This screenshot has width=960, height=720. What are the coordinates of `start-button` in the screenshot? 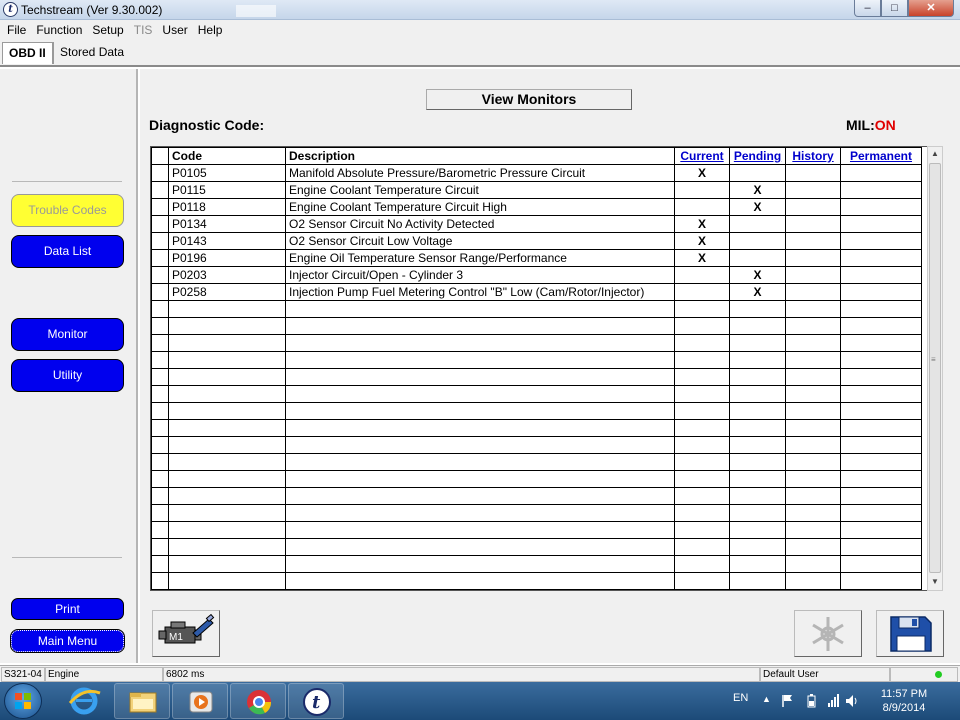 It's located at (23, 701).